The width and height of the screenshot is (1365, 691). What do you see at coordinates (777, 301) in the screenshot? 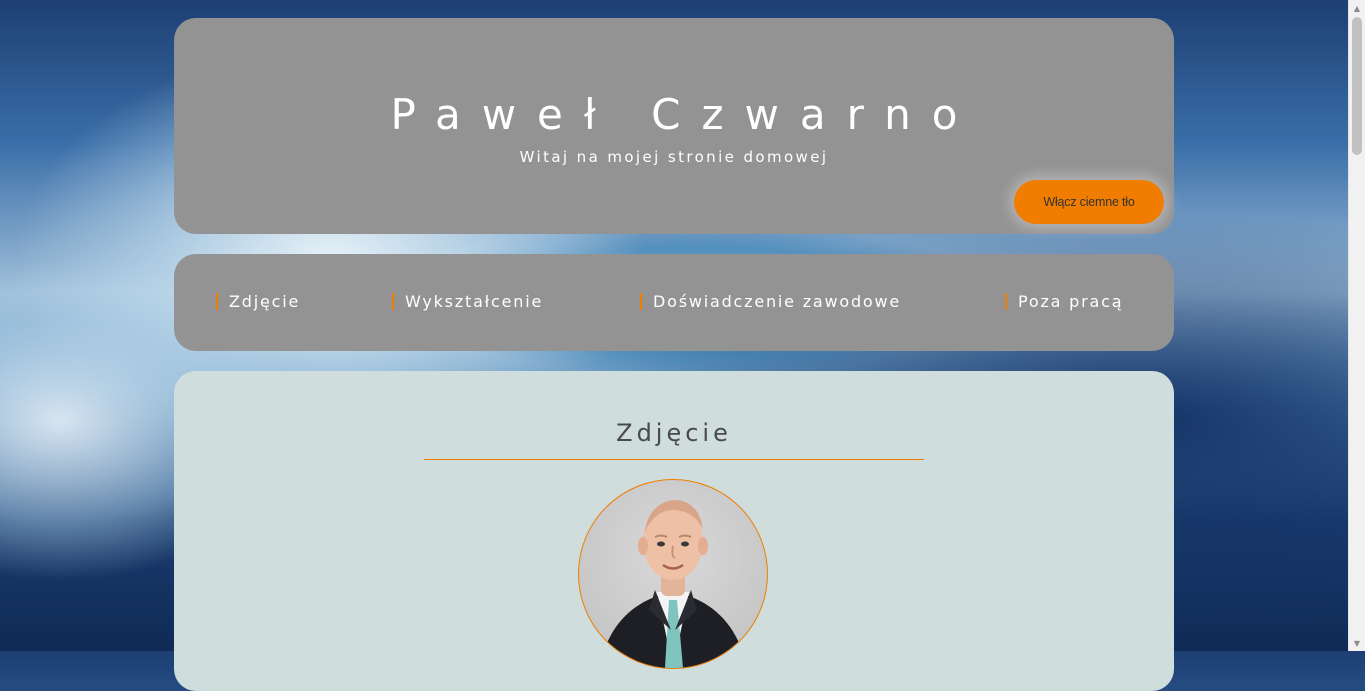
I see `nav-item-label: Doświadczenie zawodowe` at bounding box center [777, 301].